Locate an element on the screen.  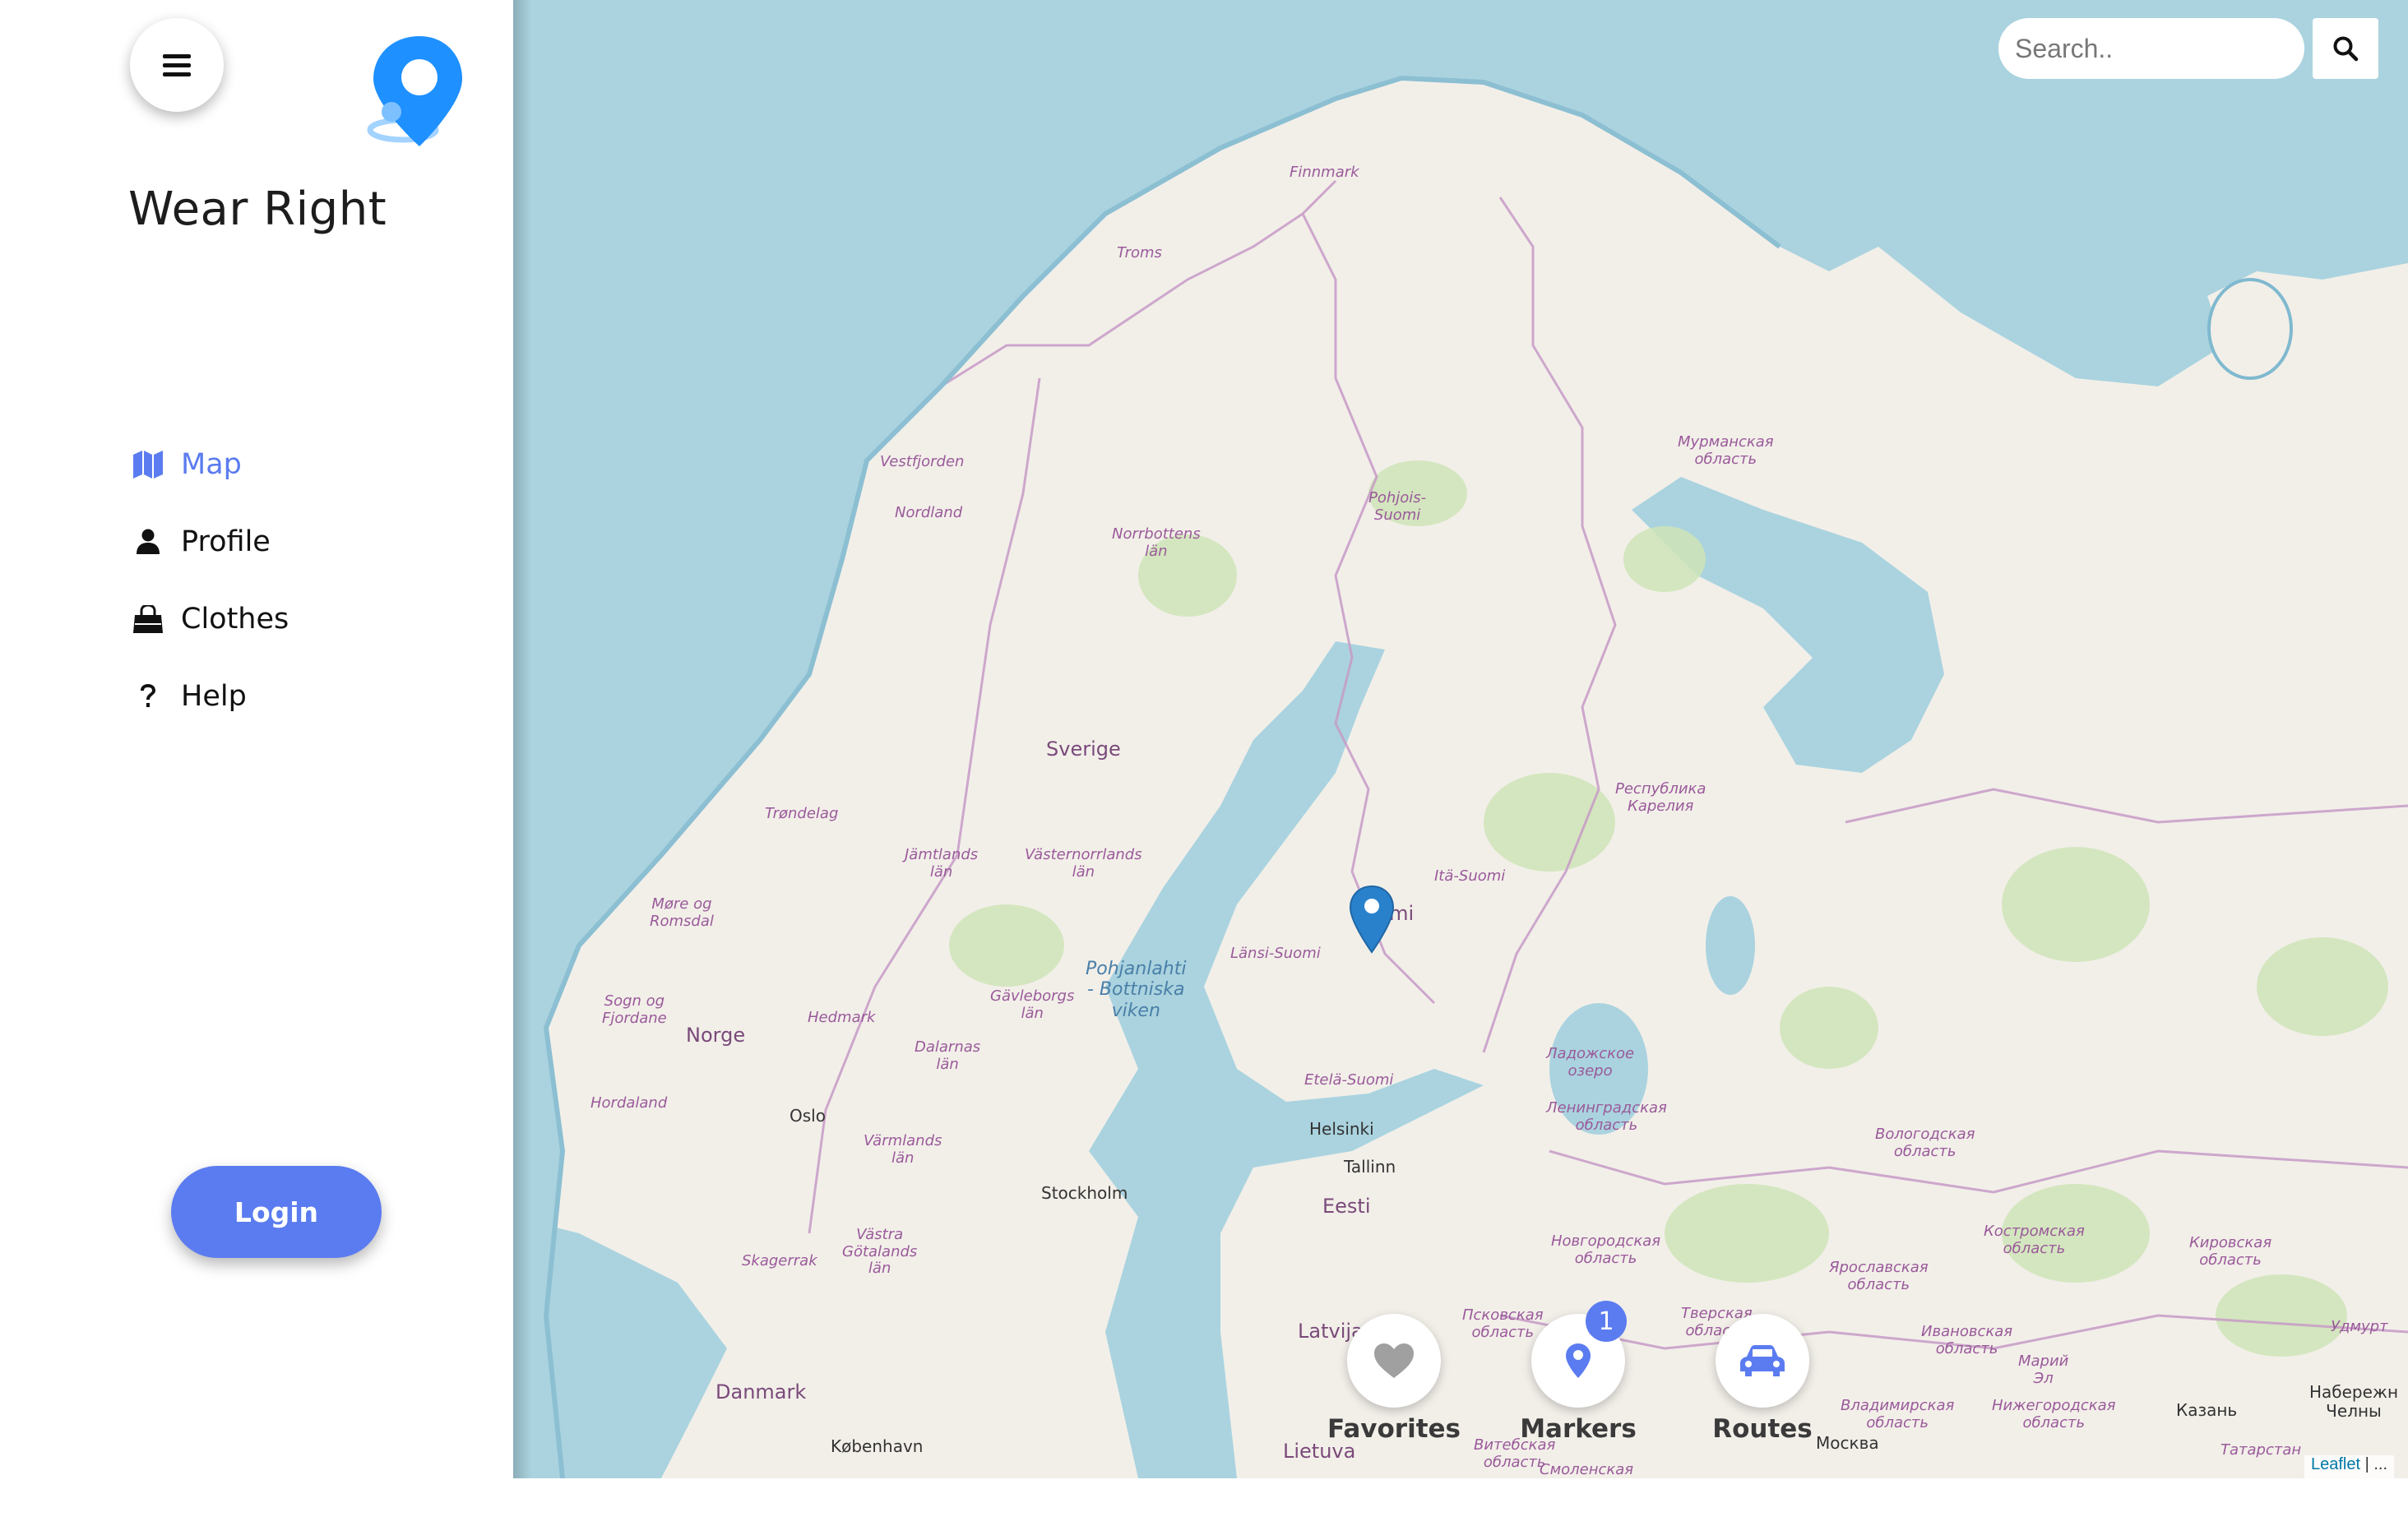
map-label: Norrbottens län is located at coordinates (1156, 542).